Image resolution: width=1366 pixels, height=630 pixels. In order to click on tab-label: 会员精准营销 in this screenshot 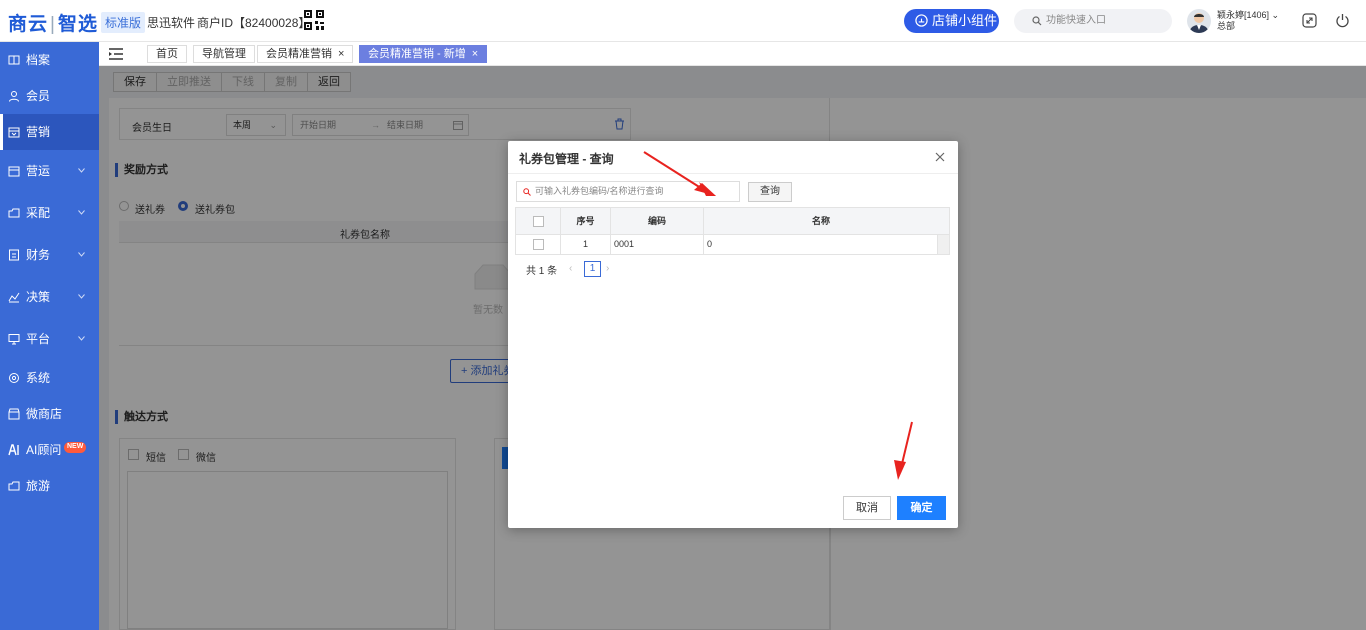, I will do `click(299, 54)`.